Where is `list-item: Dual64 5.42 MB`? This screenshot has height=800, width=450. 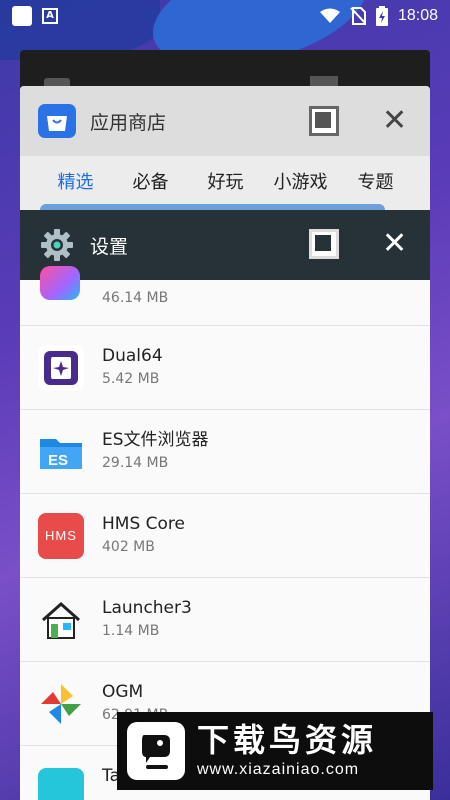 list-item: Dual64 5.42 MB is located at coordinates (225, 368).